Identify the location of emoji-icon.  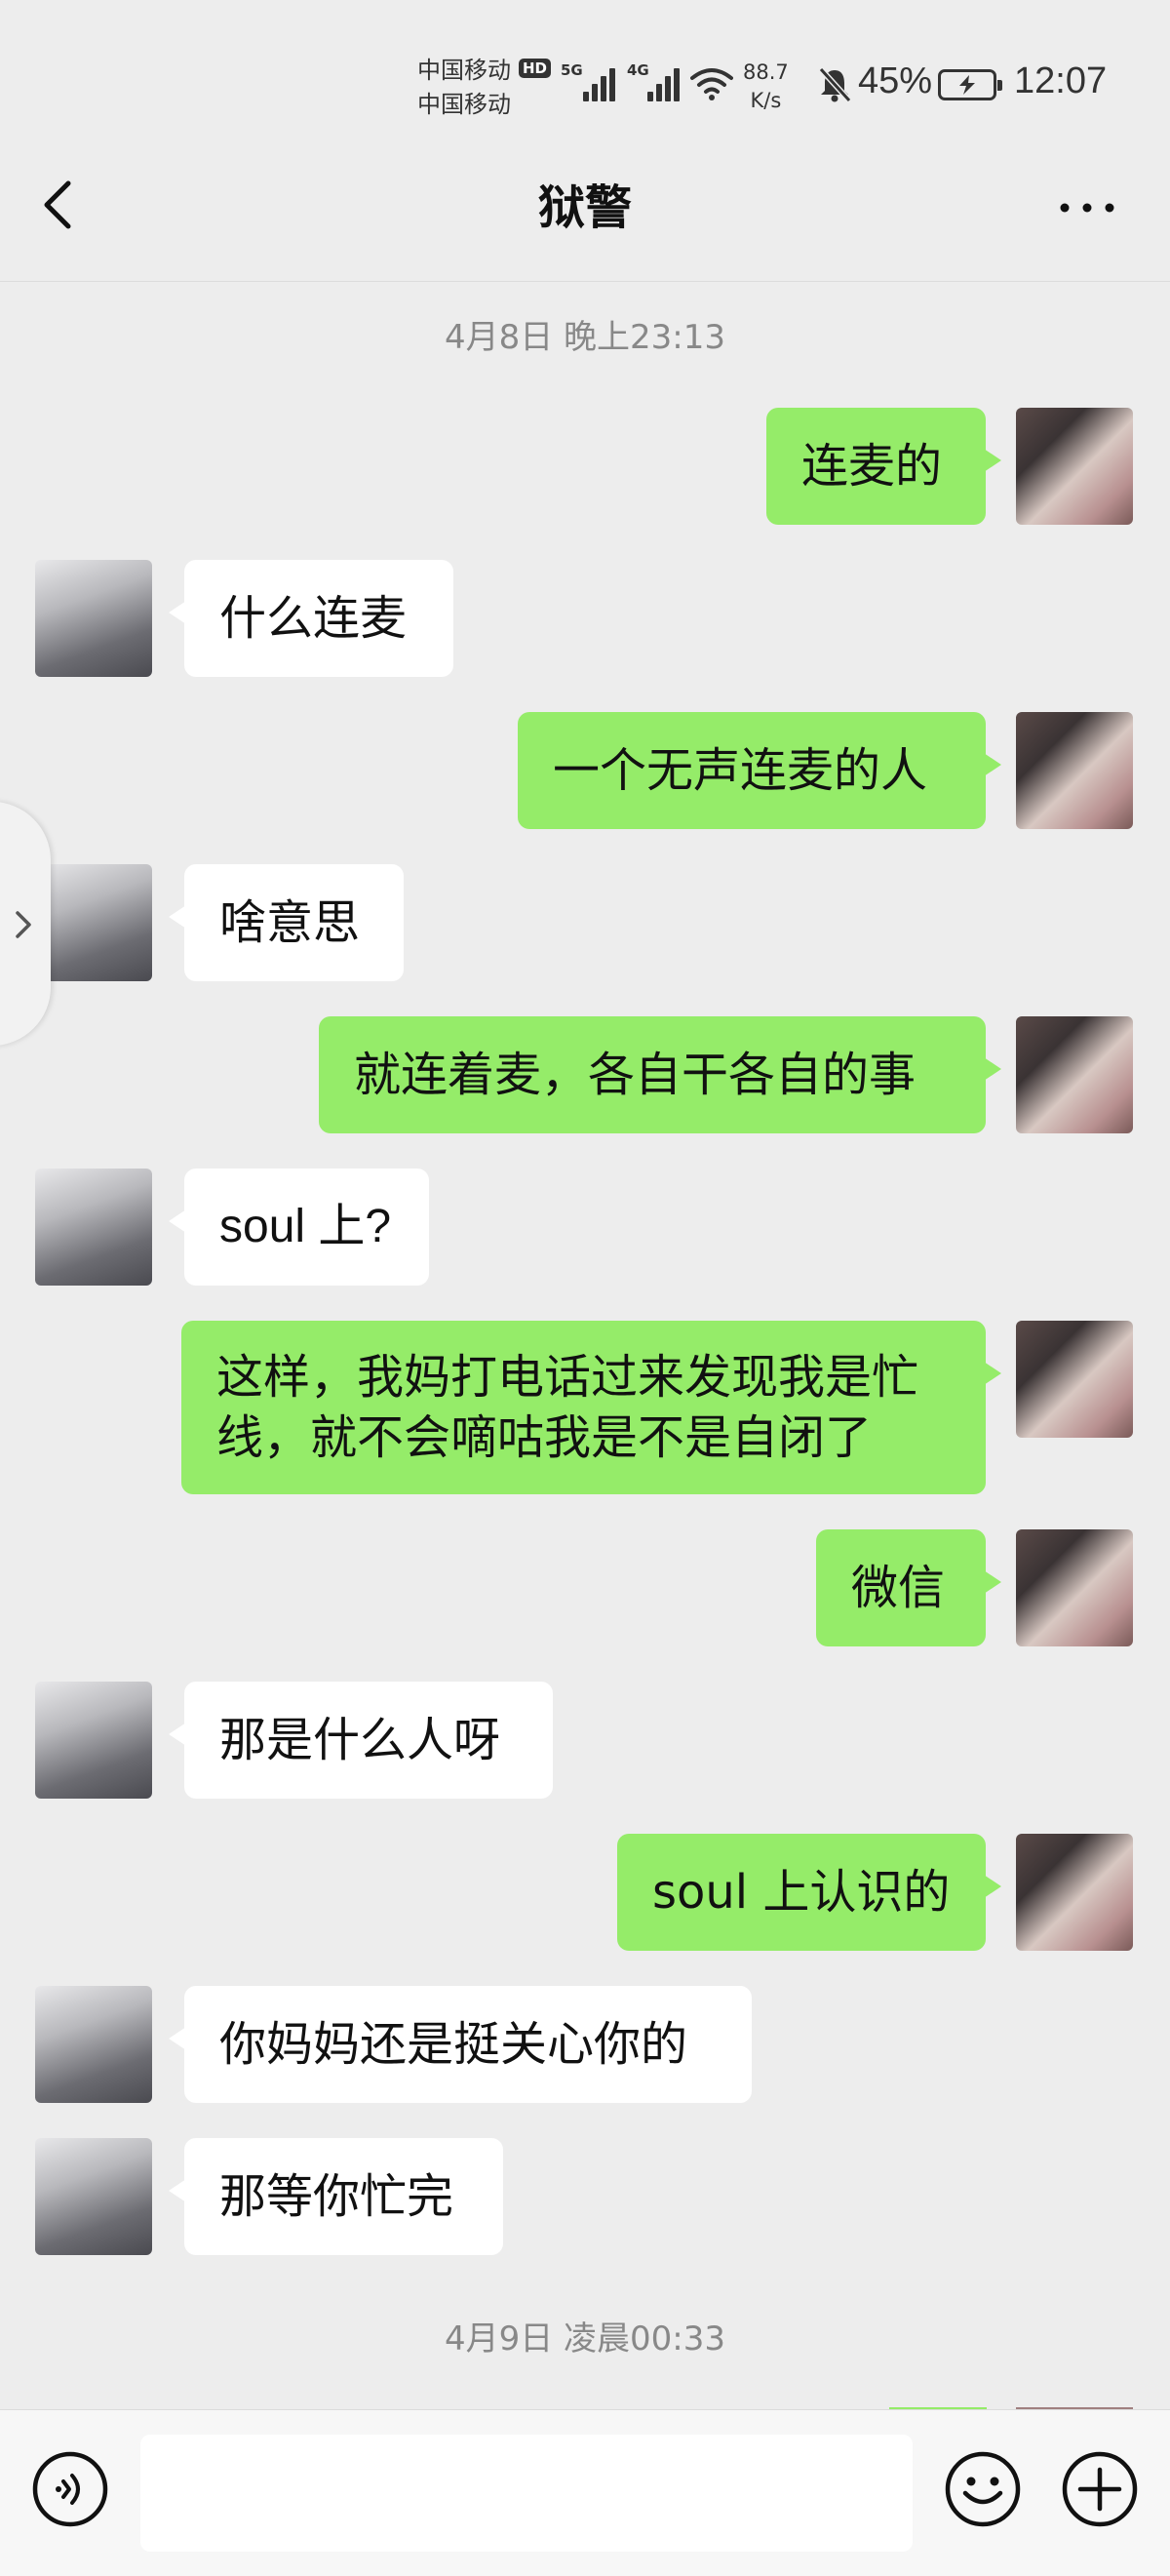
(983, 2489).